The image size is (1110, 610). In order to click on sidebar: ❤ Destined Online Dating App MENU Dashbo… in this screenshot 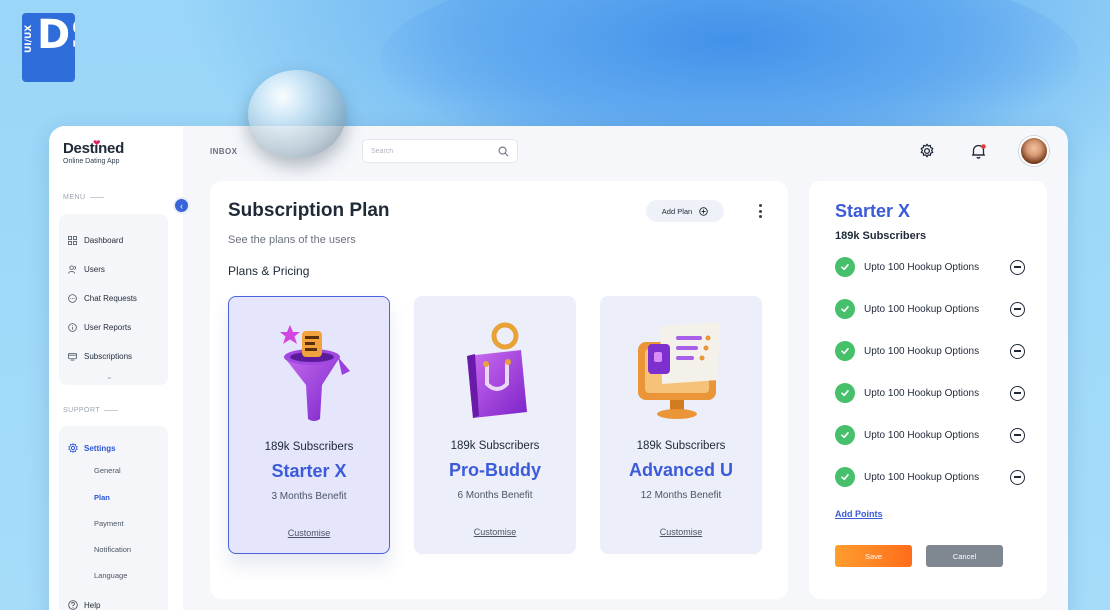, I will do `click(116, 368)`.